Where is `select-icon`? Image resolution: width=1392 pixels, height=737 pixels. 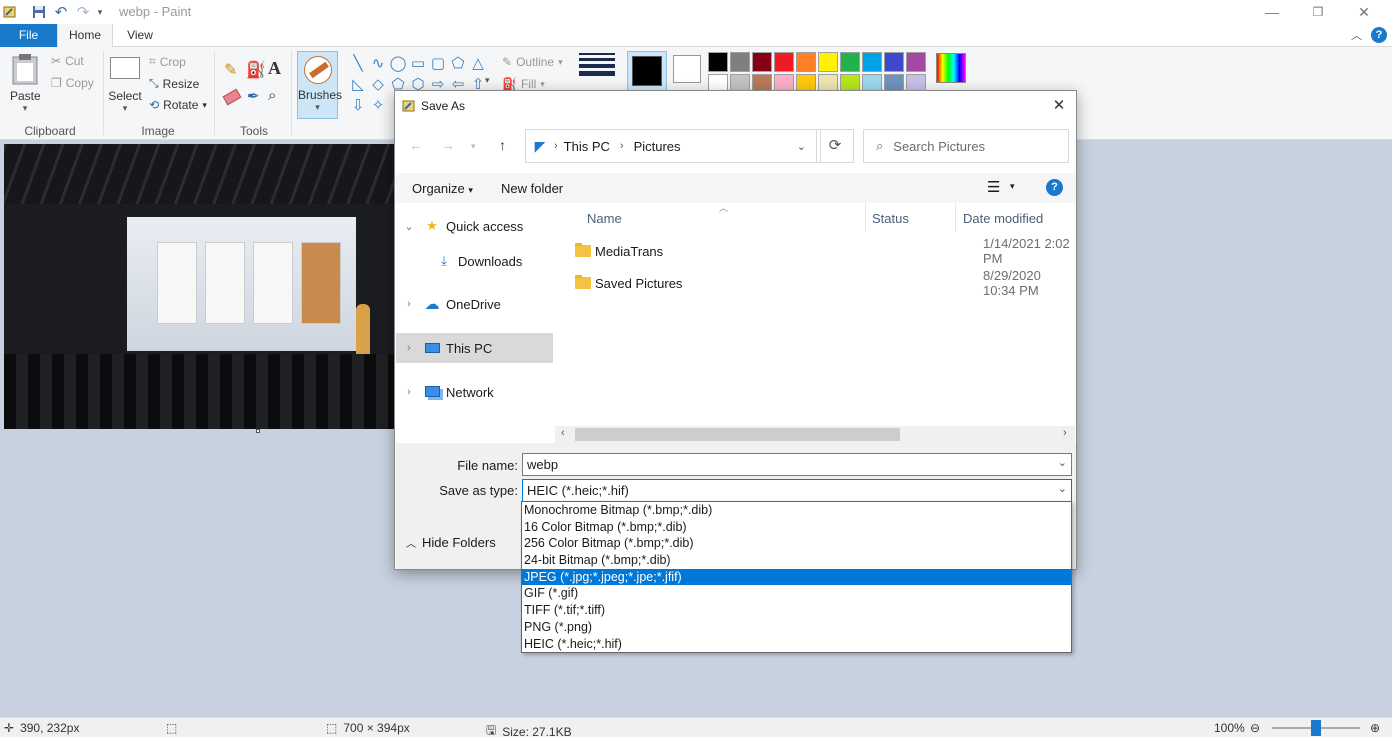 select-icon is located at coordinates (125, 68).